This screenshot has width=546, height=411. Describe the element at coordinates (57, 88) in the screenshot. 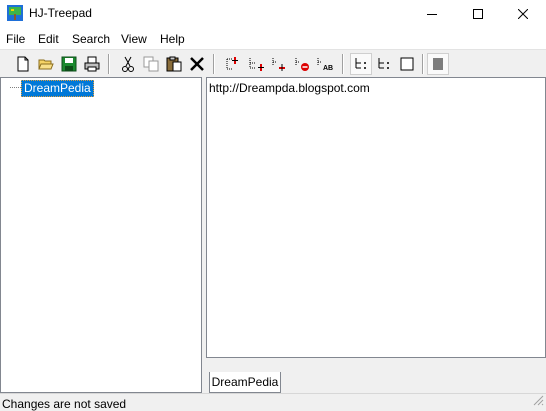

I see `tree-node-dreampedia: DreamPedia` at that location.